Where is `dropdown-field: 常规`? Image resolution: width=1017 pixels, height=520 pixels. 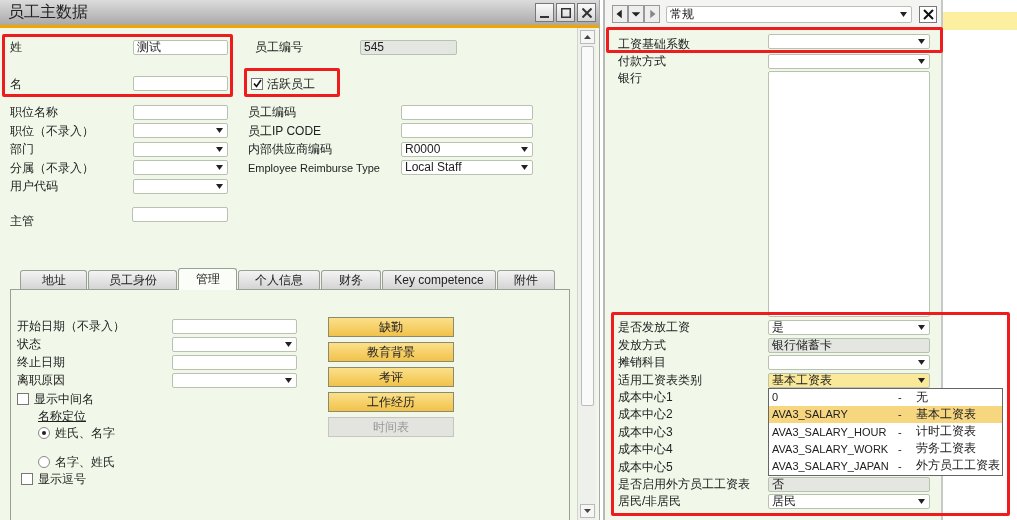
dropdown-field: 常规 is located at coordinates (789, 14).